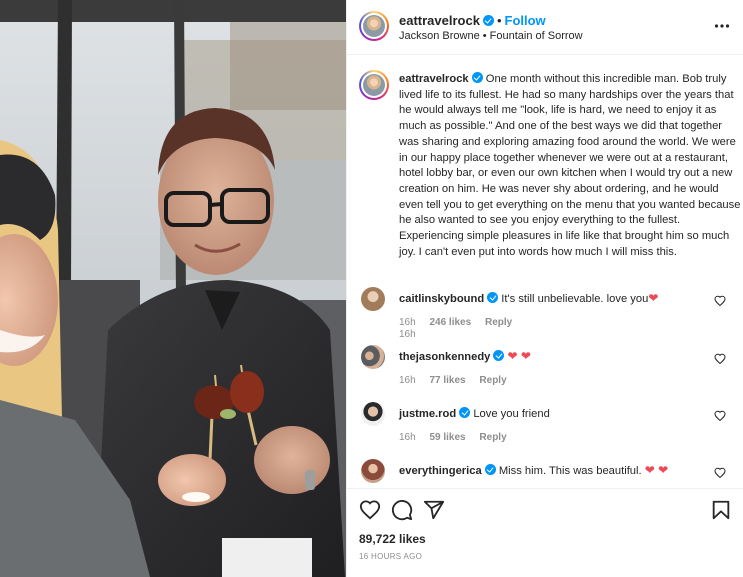 The image size is (743, 577). Describe the element at coordinates (391, 556) in the screenshot. I see `post-timestamp: 16 HOURS AGO` at that location.